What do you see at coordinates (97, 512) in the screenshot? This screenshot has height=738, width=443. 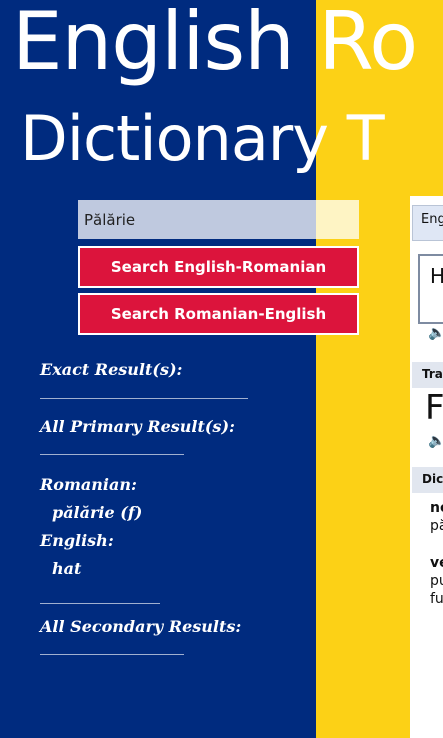 I see `romanian-word: pălărie (f)` at bounding box center [97, 512].